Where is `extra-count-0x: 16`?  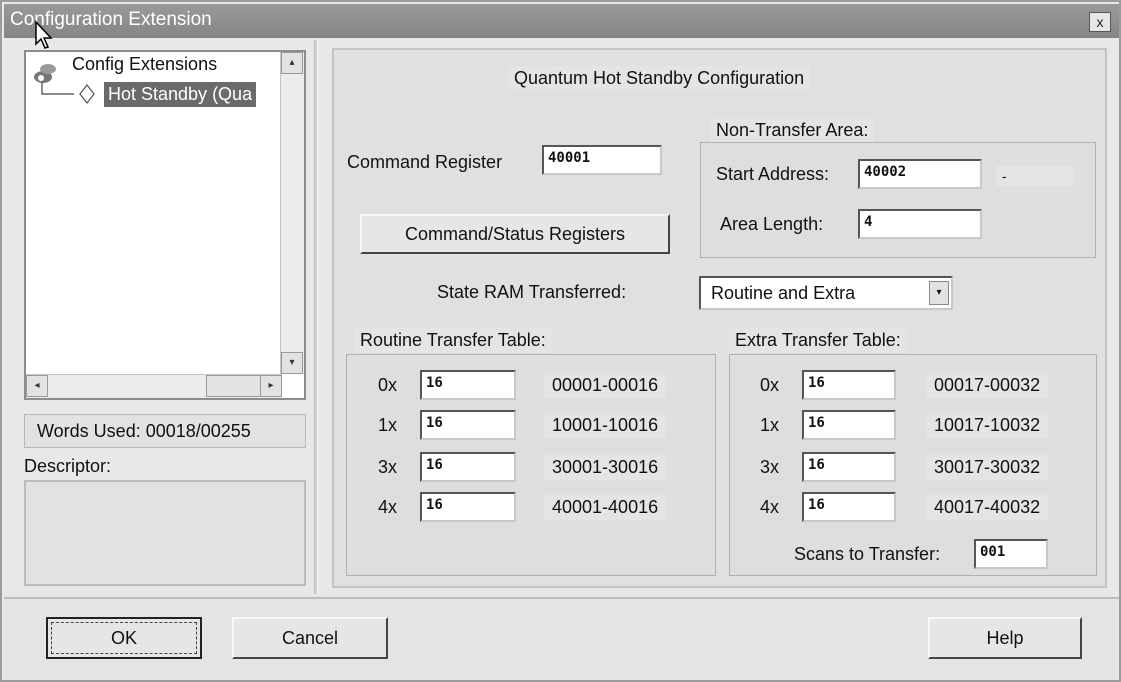
extra-count-0x: 16 is located at coordinates (849, 385).